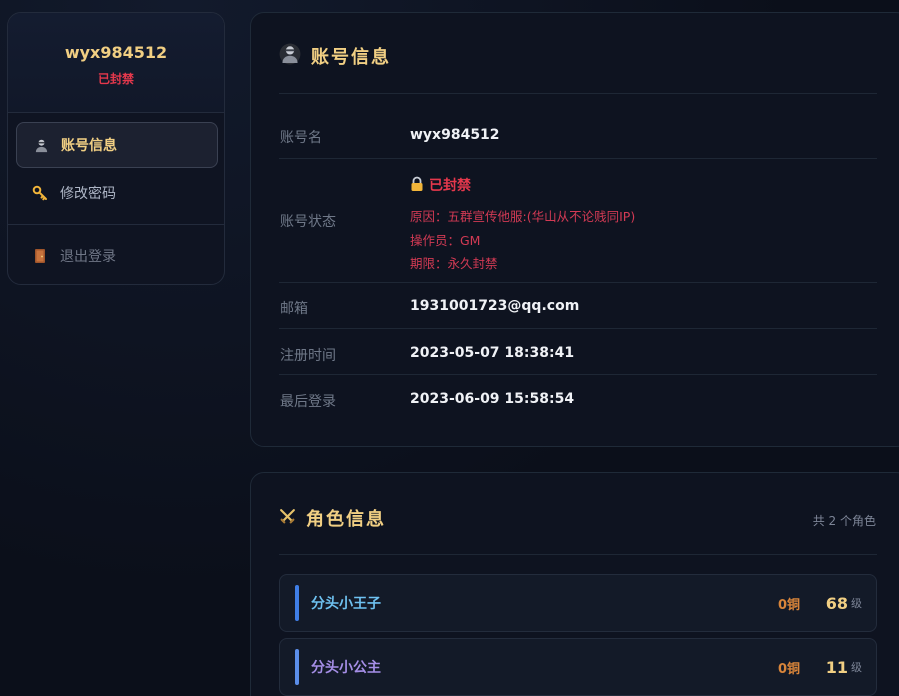 This screenshot has height=696, width=899. Describe the element at coordinates (301, 138) in the screenshot. I see `account-name-label: 账号名` at that location.